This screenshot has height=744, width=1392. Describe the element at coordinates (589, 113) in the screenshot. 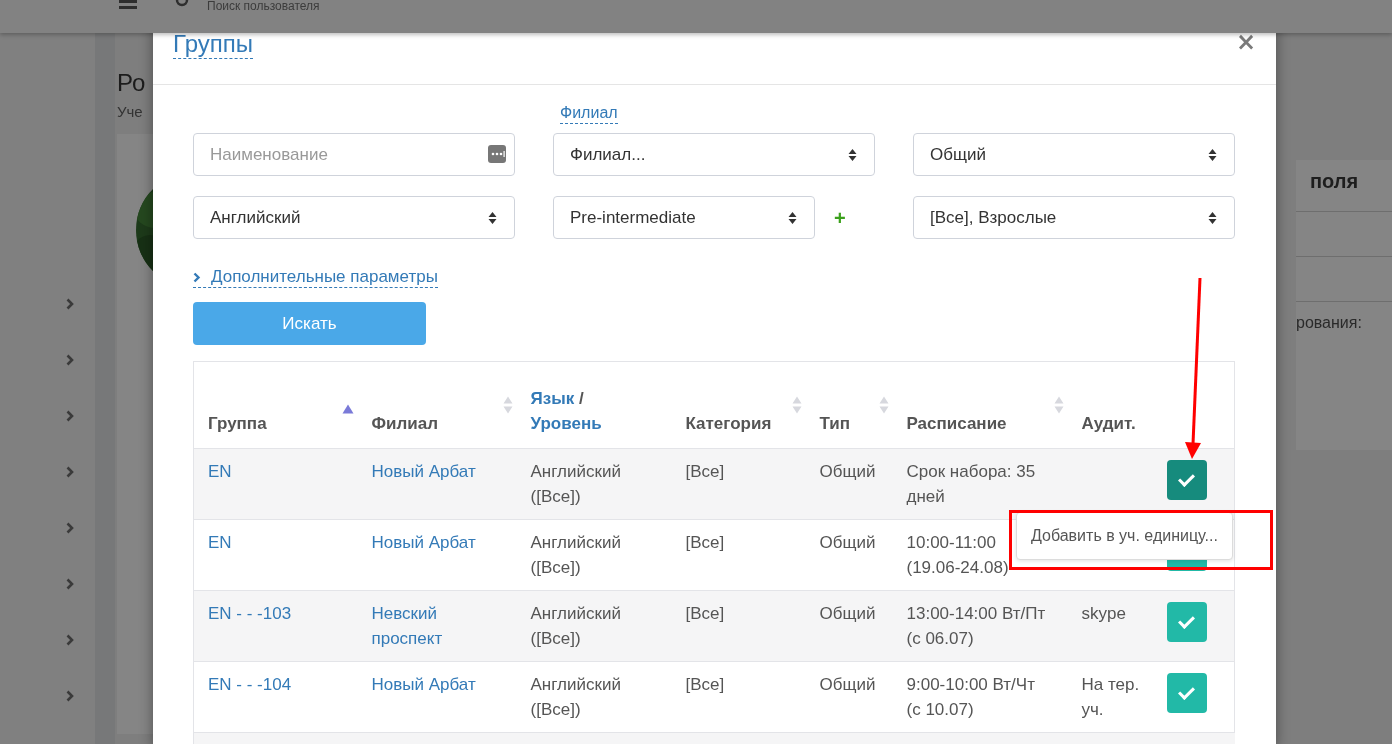

I see `filter-label: Филиал` at that location.